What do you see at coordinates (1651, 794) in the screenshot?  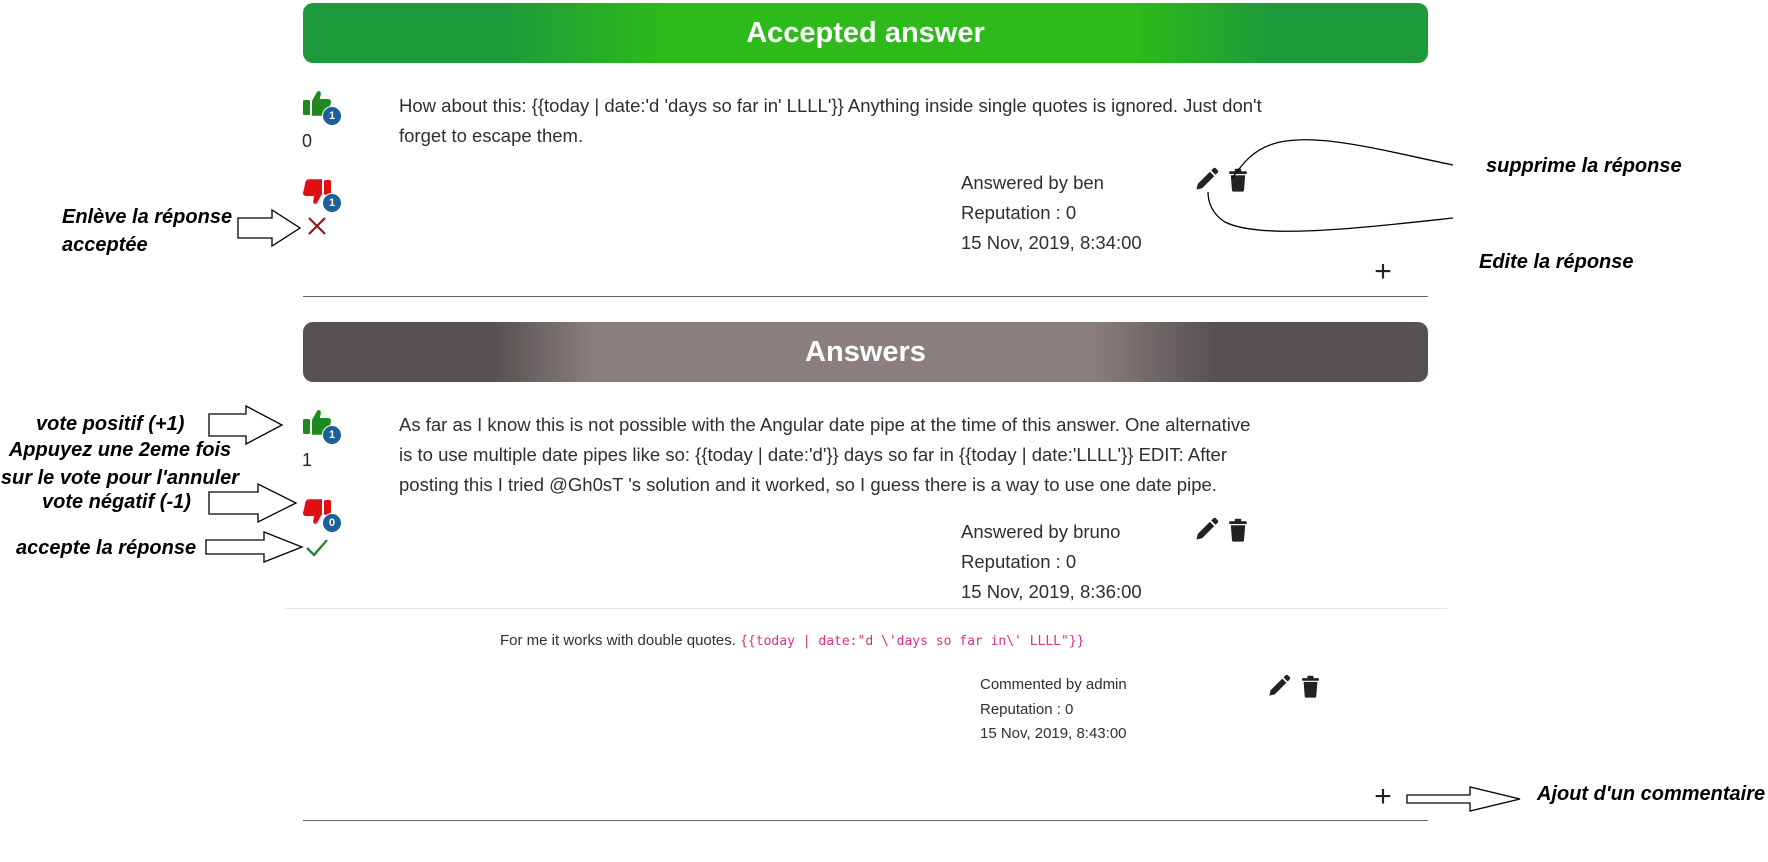 I see `annotation-add-comment: Ajout d'un commentaire` at bounding box center [1651, 794].